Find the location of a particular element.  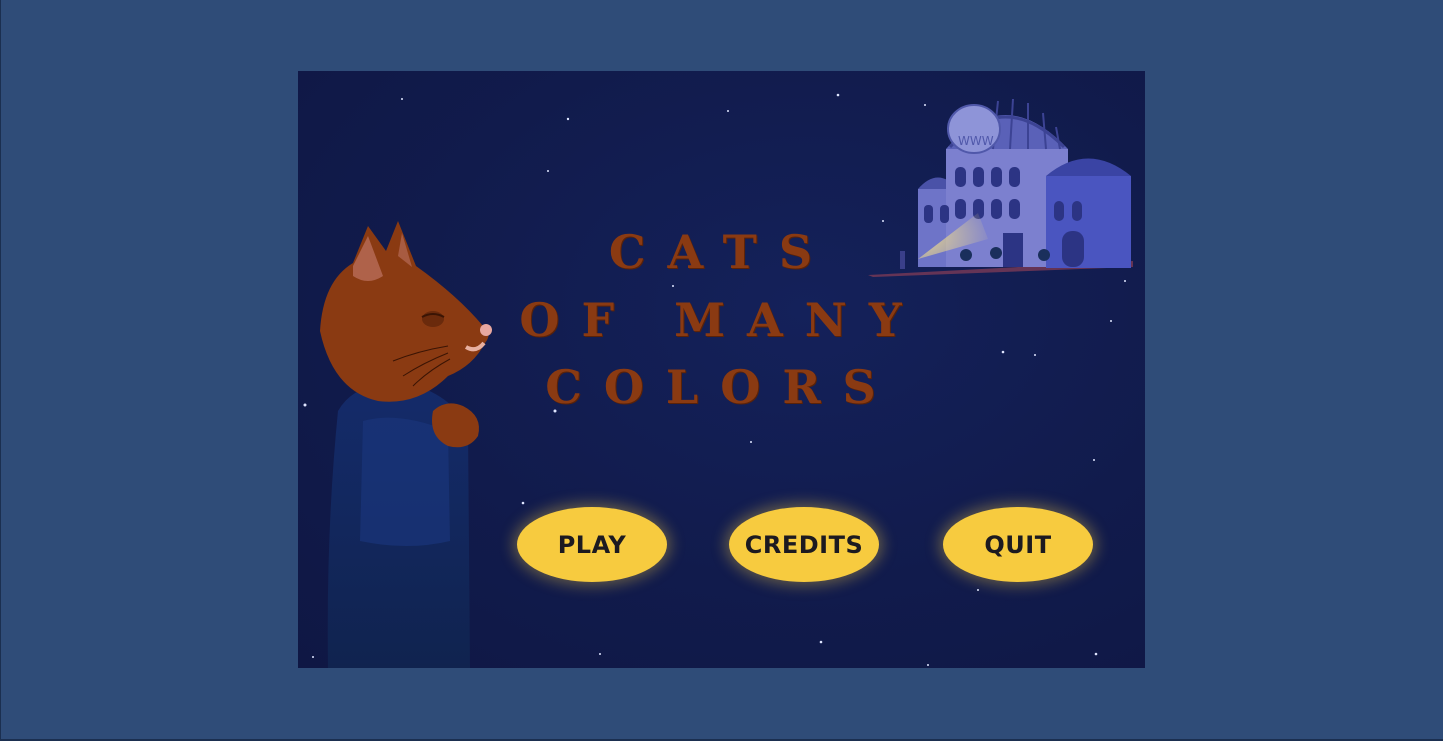

cat-character is located at coordinates (406, 444).